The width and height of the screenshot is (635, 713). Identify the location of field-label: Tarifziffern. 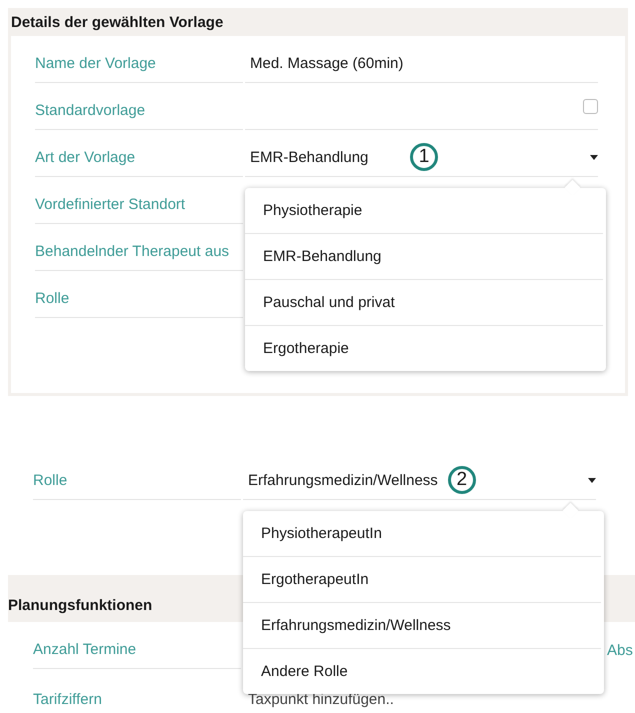
(137, 702).